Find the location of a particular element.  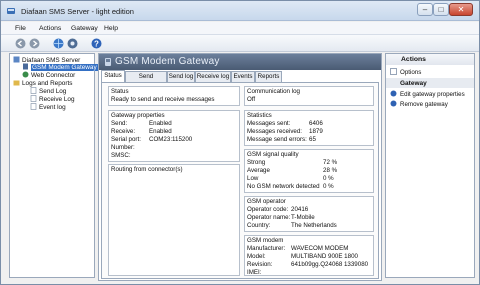

communication-log-value: Off is located at coordinates (251, 99).